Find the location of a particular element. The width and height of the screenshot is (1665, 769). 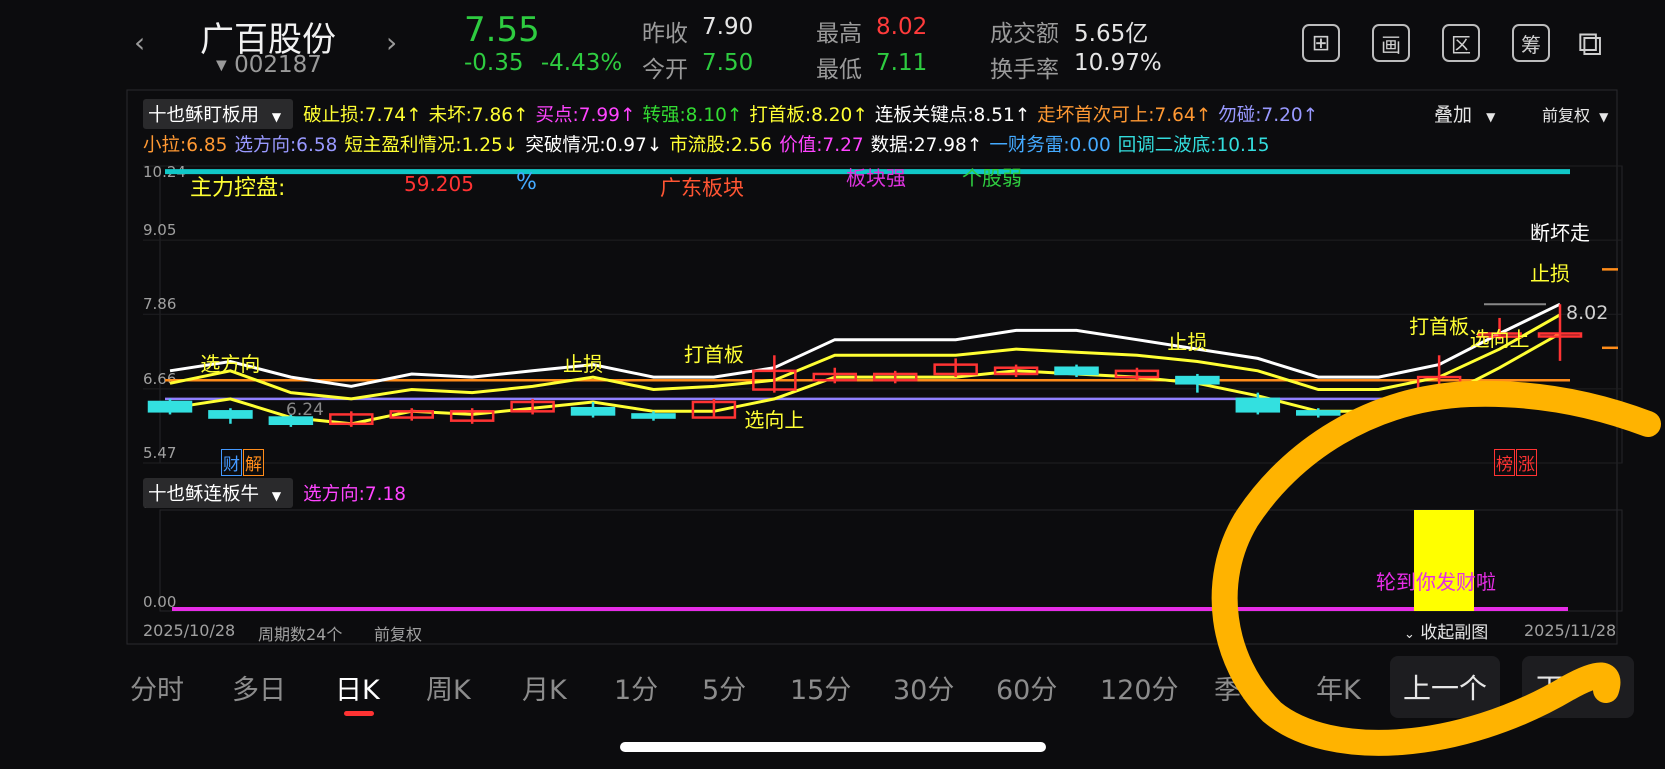

chip-distribution-button: 筹 is located at coordinates (1531, 43).